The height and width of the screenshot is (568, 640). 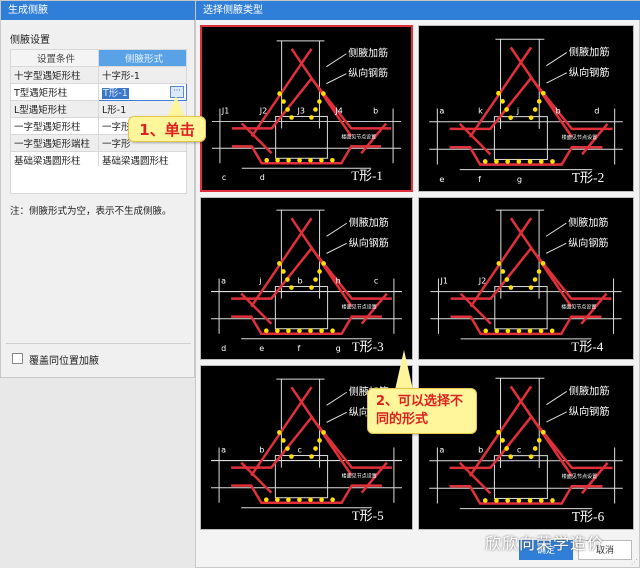 I want to click on condition-cell: 一字型遇矩形端柱, so click(x=54, y=143).